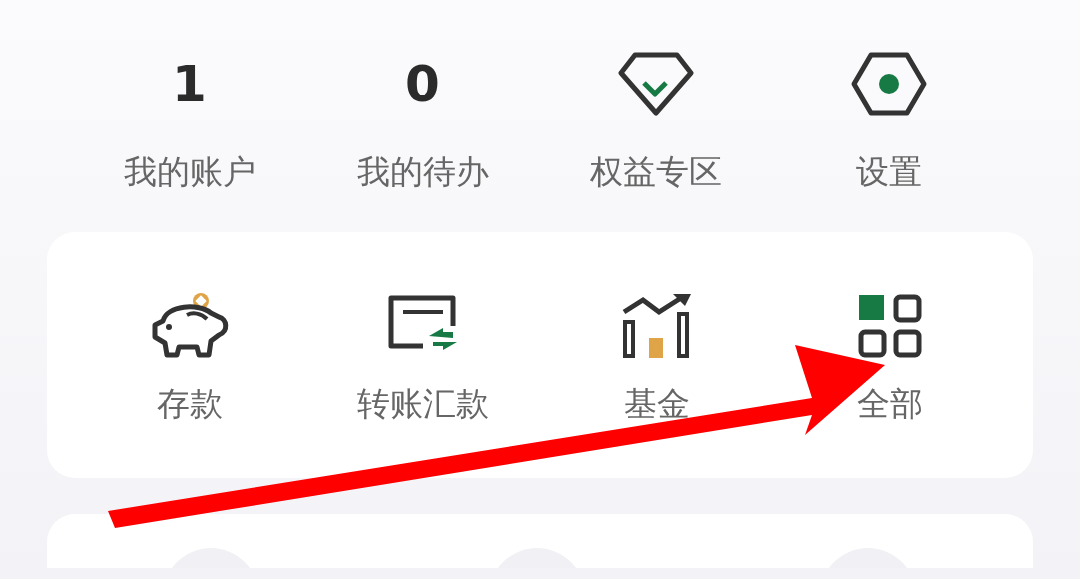 This screenshot has width=1080, height=579. Describe the element at coordinates (890, 326) in the screenshot. I see `grid-icon` at that location.